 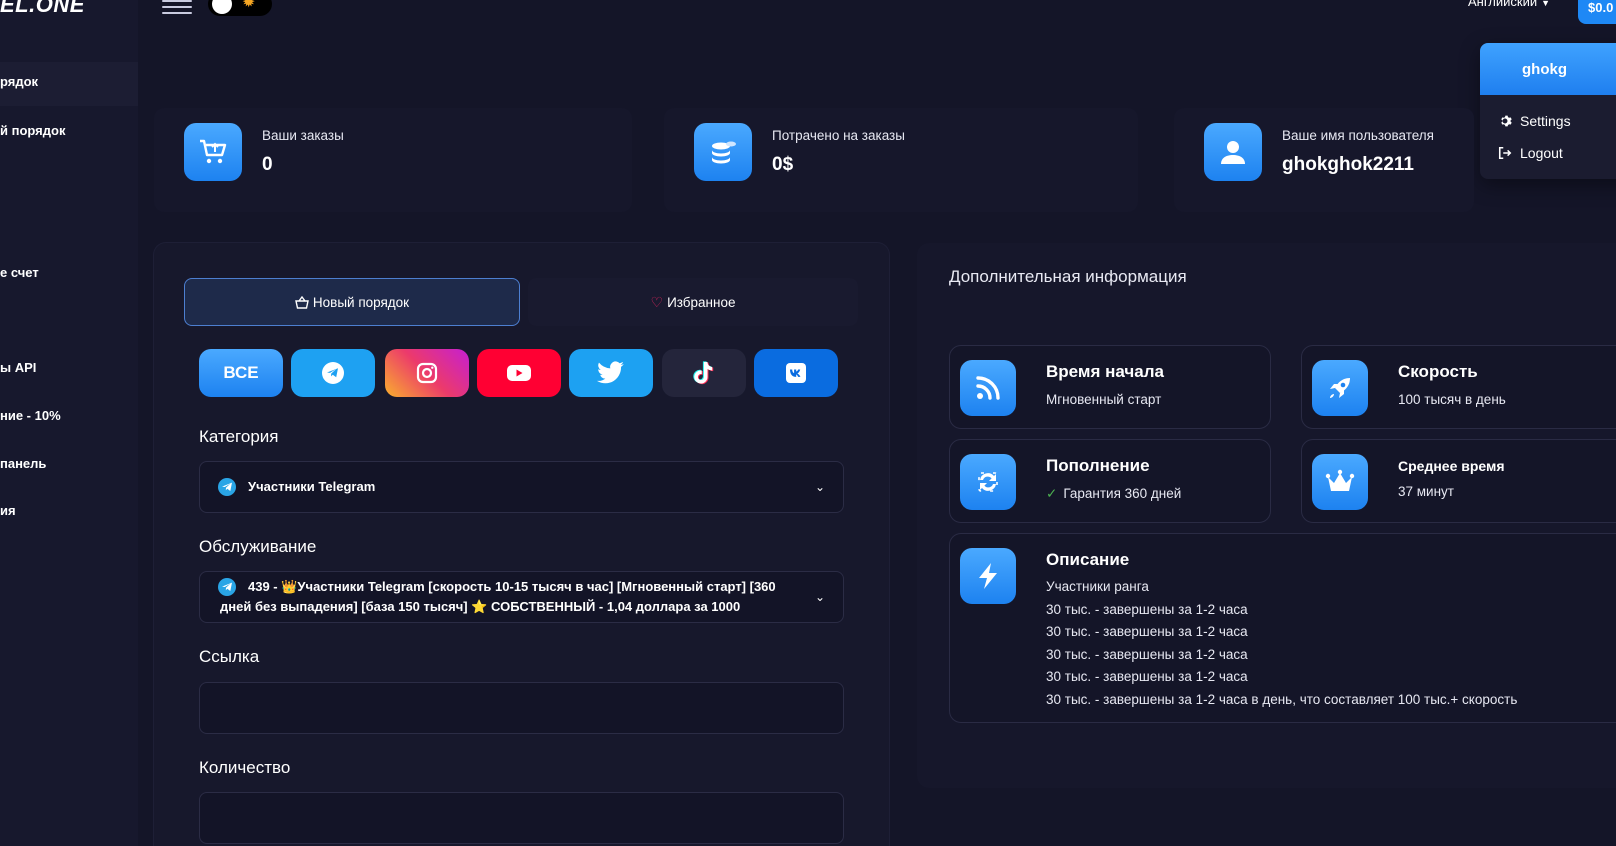 I want to click on filter-vk-button, so click(x=796, y=373).